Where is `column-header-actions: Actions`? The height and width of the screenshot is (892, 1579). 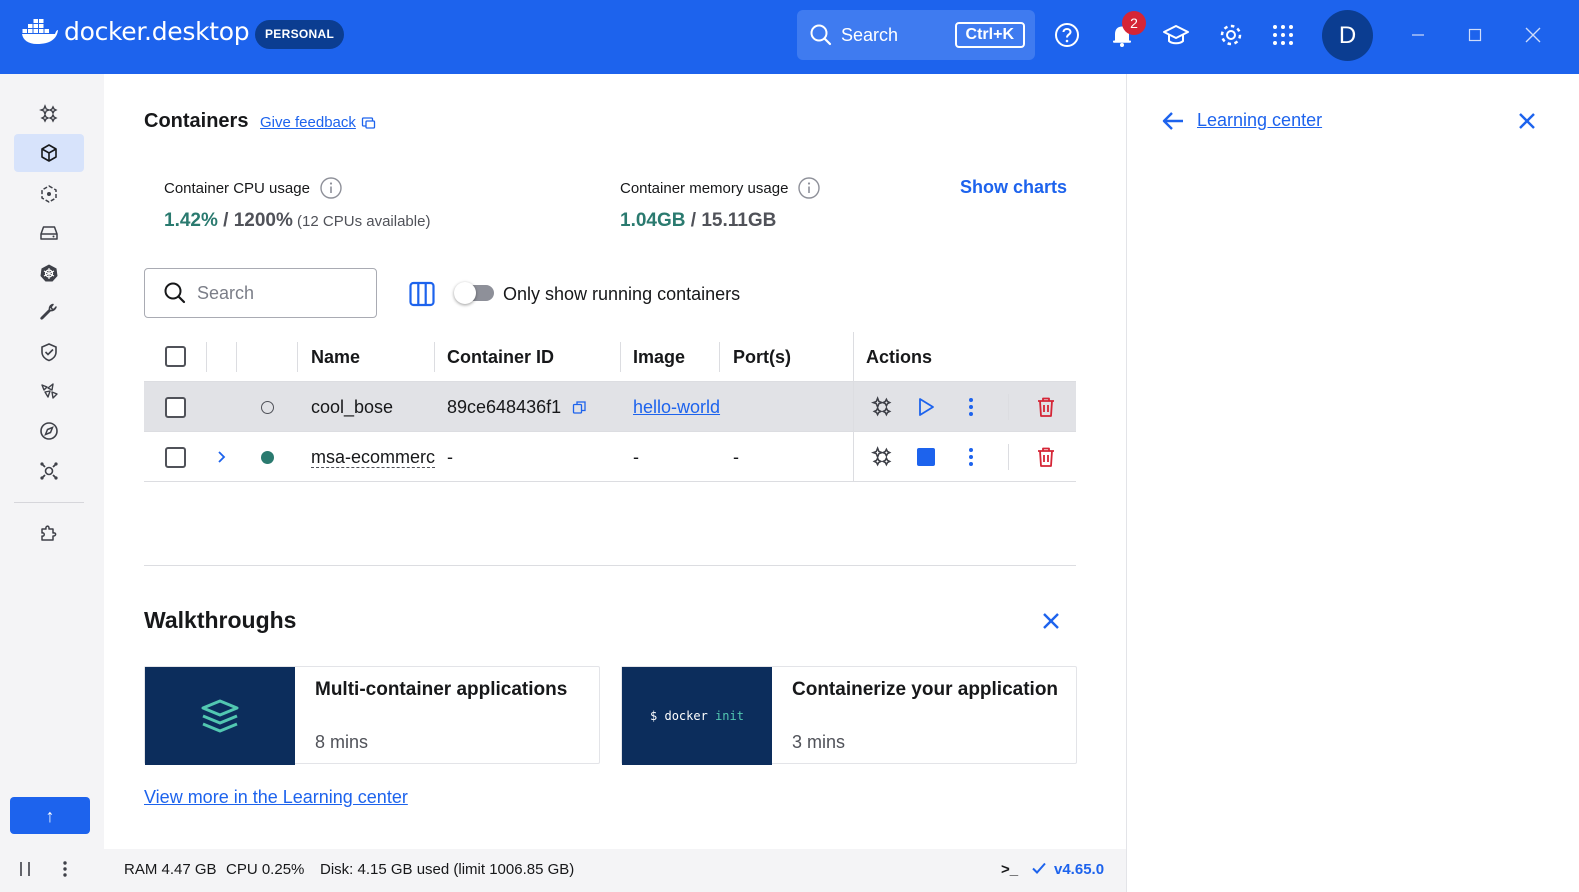
column-header-actions: Actions is located at coordinates (899, 357).